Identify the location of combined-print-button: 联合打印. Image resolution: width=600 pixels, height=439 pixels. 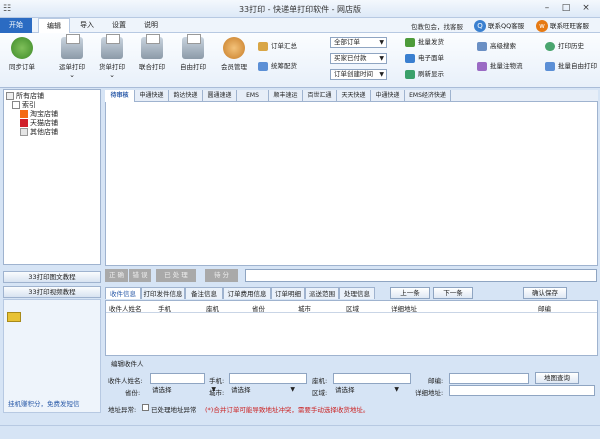
(152, 52).